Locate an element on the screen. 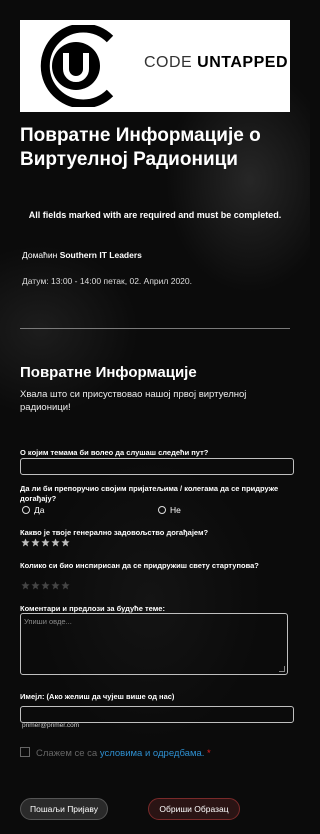 The image size is (320, 834). logo-word-code: CODE is located at coordinates (171, 62).